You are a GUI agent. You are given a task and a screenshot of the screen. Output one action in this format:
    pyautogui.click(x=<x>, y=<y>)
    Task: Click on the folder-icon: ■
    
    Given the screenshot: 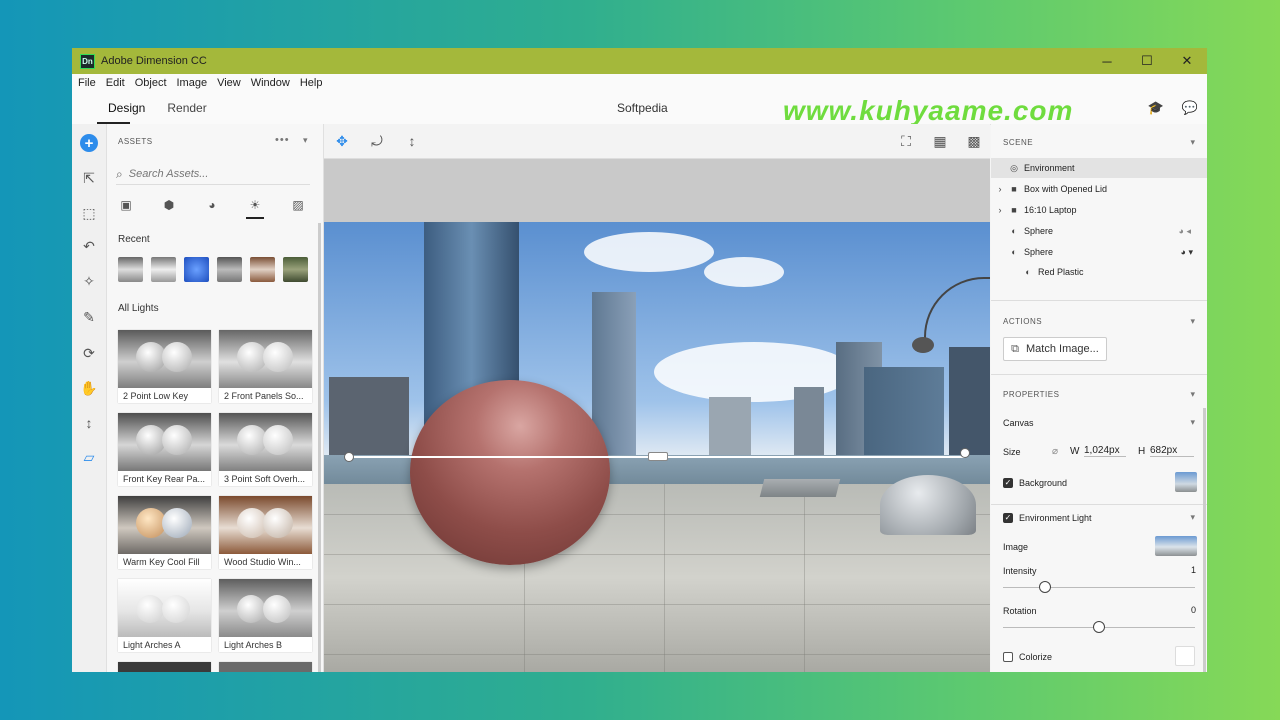 What is the action you would take?
    pyautogui.click(x=1014, y=189)
    